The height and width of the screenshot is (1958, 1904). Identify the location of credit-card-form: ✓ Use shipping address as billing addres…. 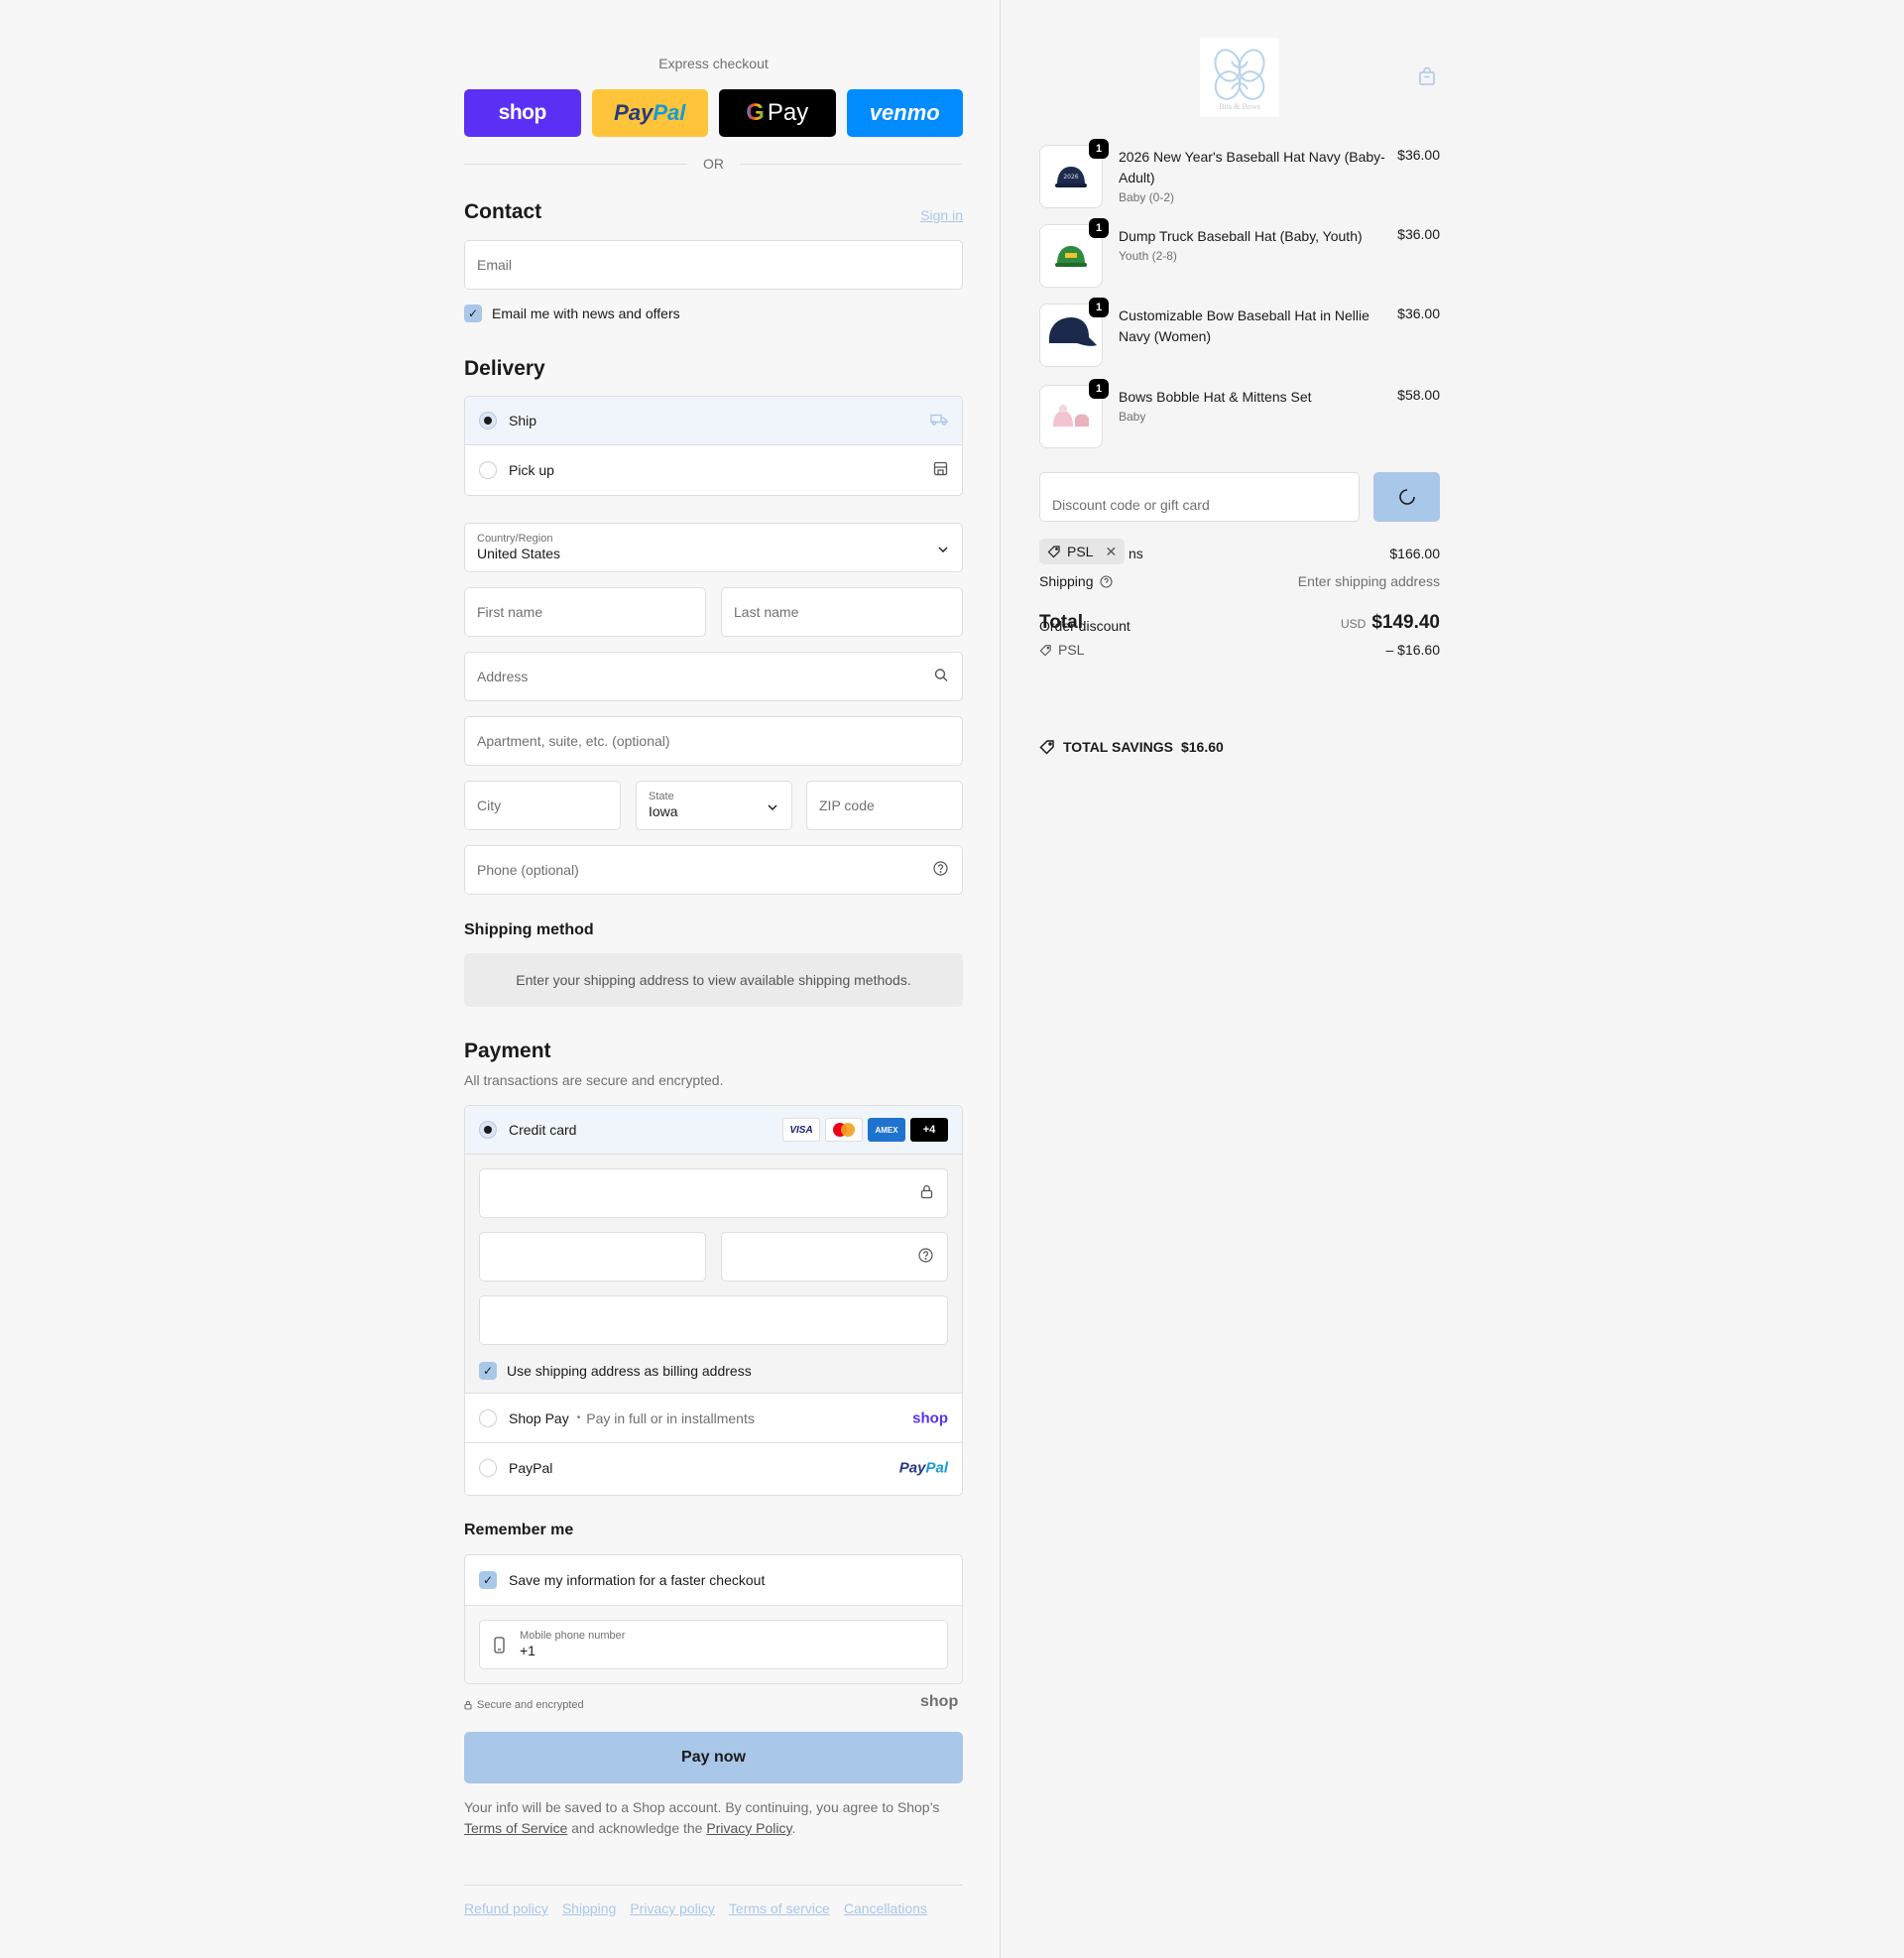
(713, 1273).